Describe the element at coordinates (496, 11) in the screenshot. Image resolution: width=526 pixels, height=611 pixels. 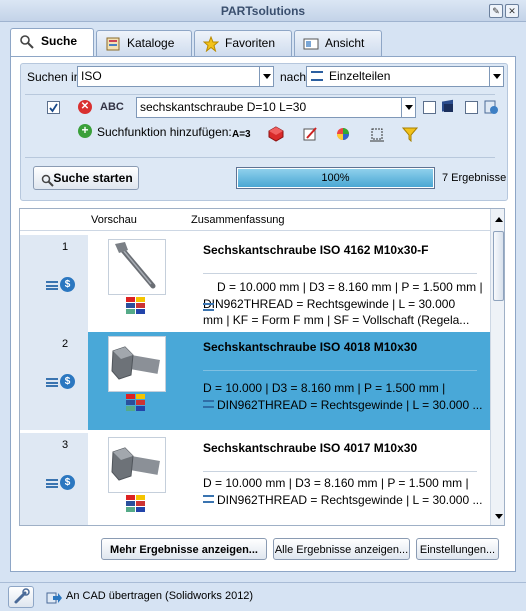
I see `pin-icon: ✎` at that location.